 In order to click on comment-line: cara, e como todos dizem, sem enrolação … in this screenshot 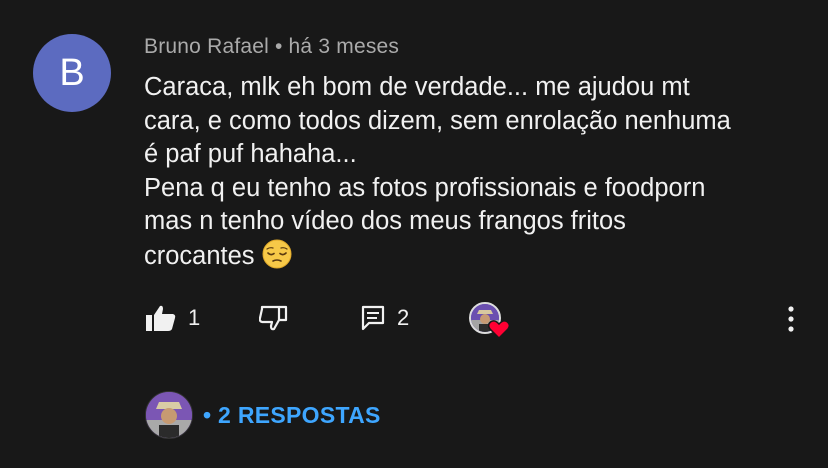, I will do `click(437, 120)`.